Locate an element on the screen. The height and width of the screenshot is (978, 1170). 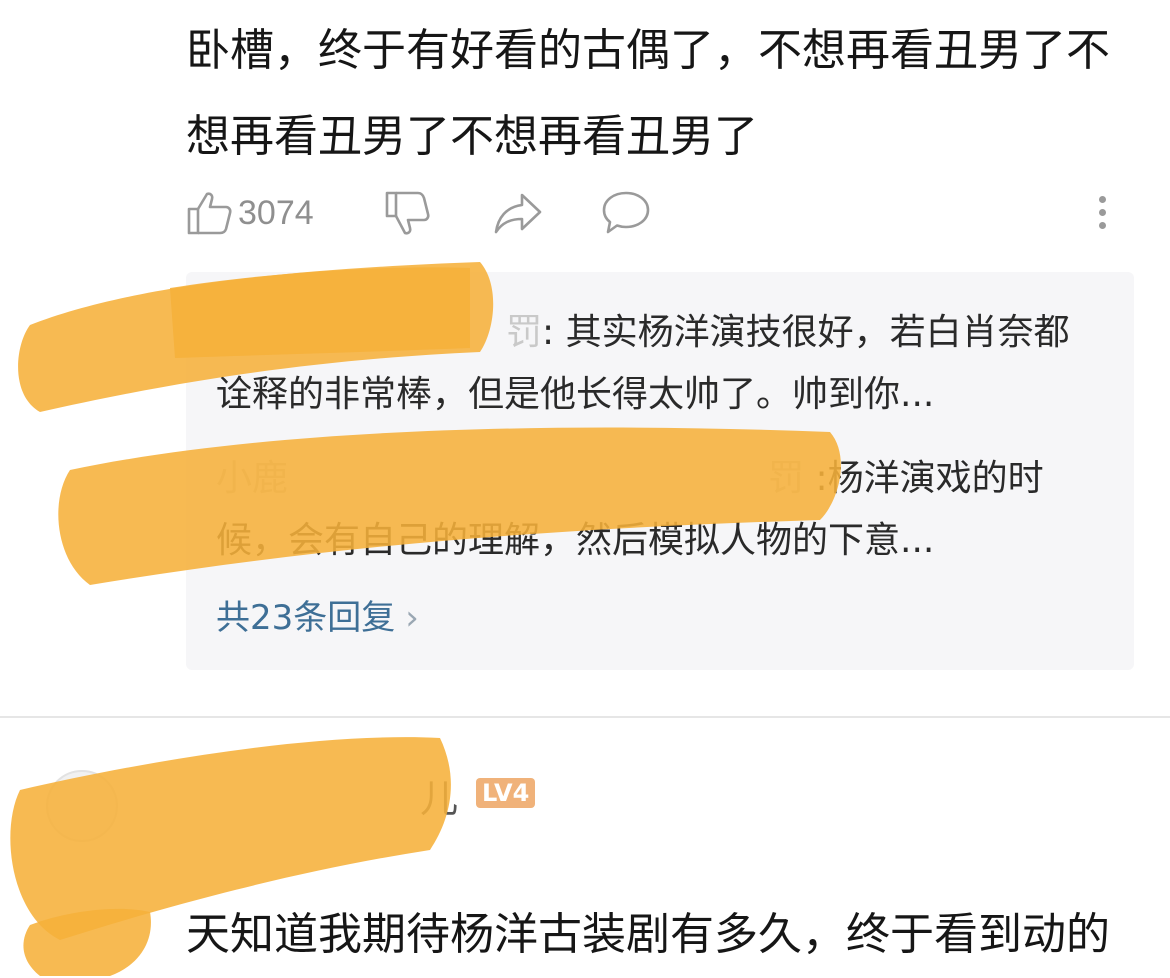
redaction-mark is located at coordinates (87, 942).